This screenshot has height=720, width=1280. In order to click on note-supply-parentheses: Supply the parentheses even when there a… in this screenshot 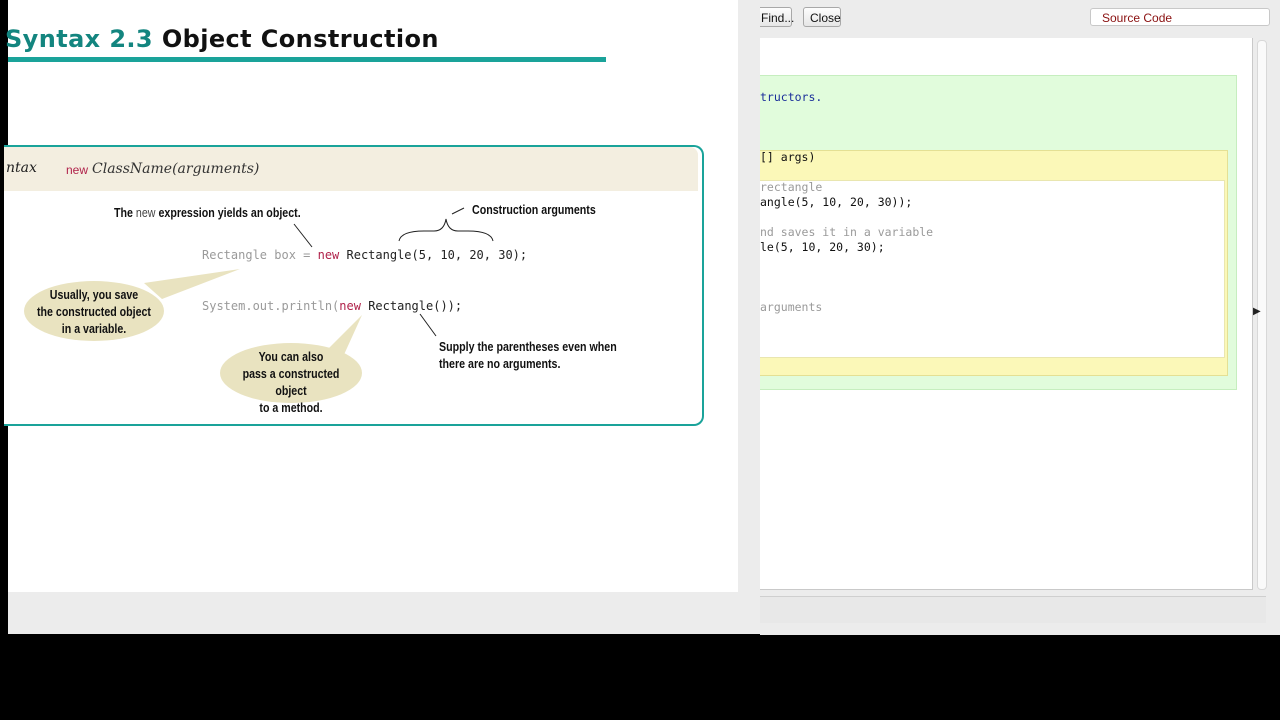, I will do `click(528, 355)`.